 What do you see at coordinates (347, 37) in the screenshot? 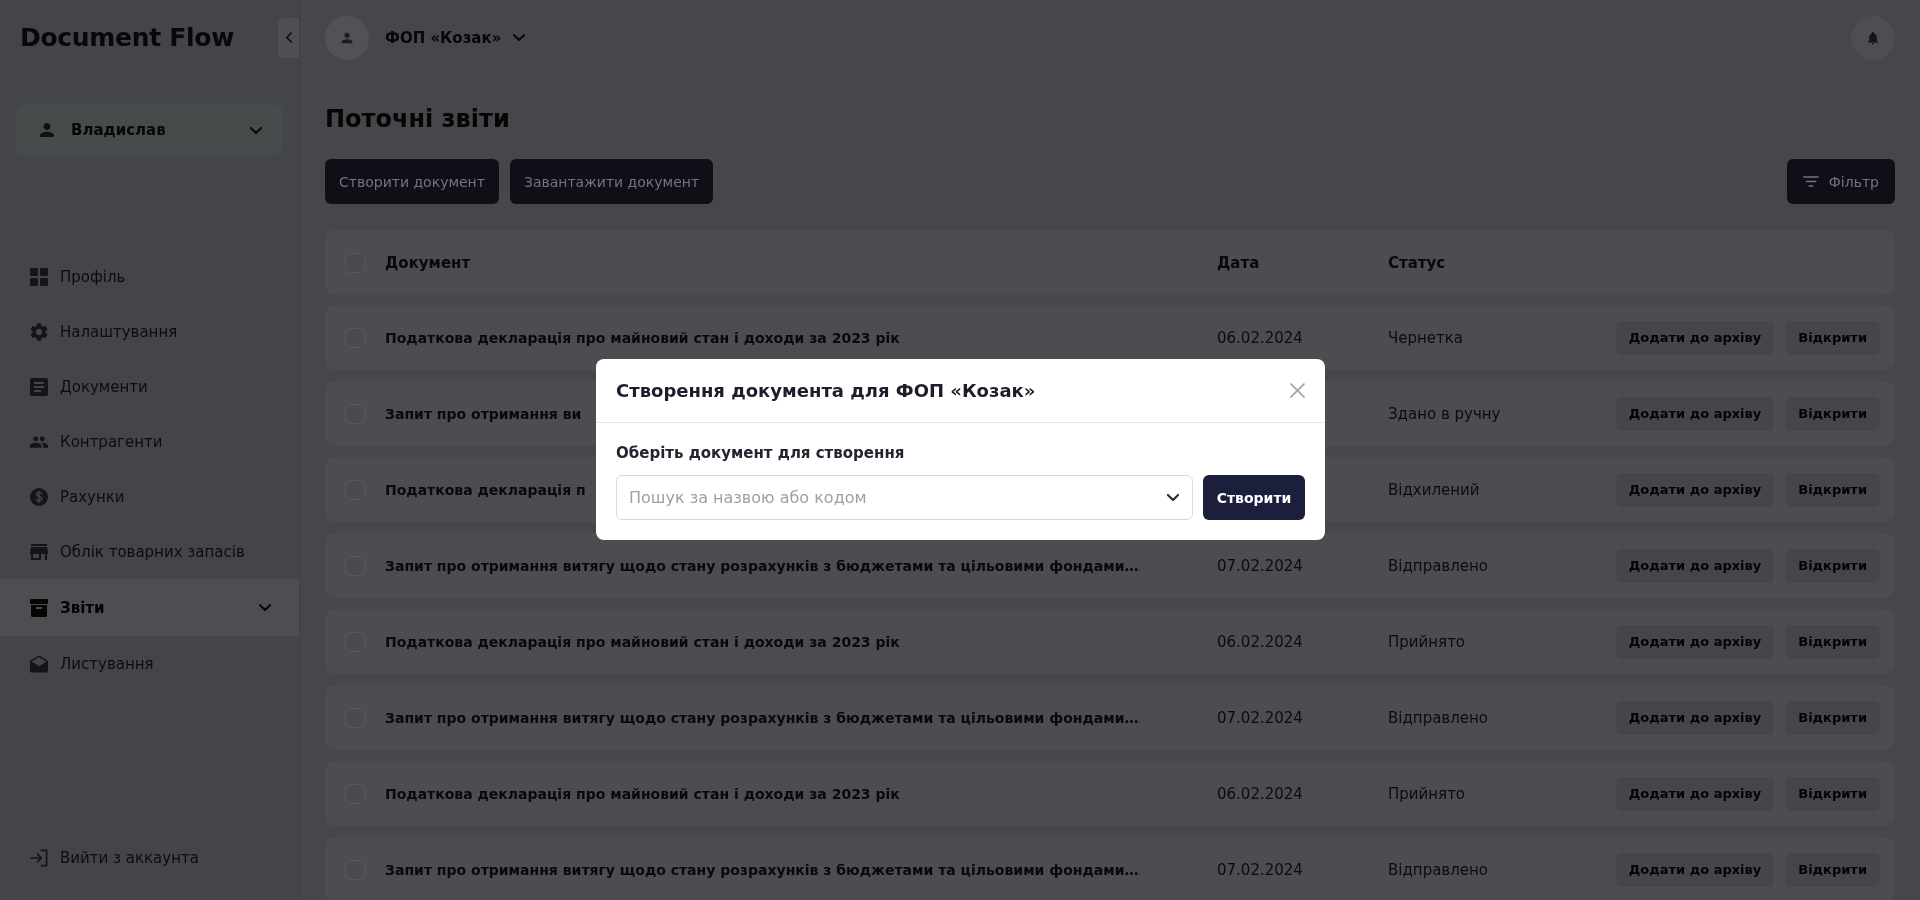
I see `avatar-icon` at bounding box center [347, 37].